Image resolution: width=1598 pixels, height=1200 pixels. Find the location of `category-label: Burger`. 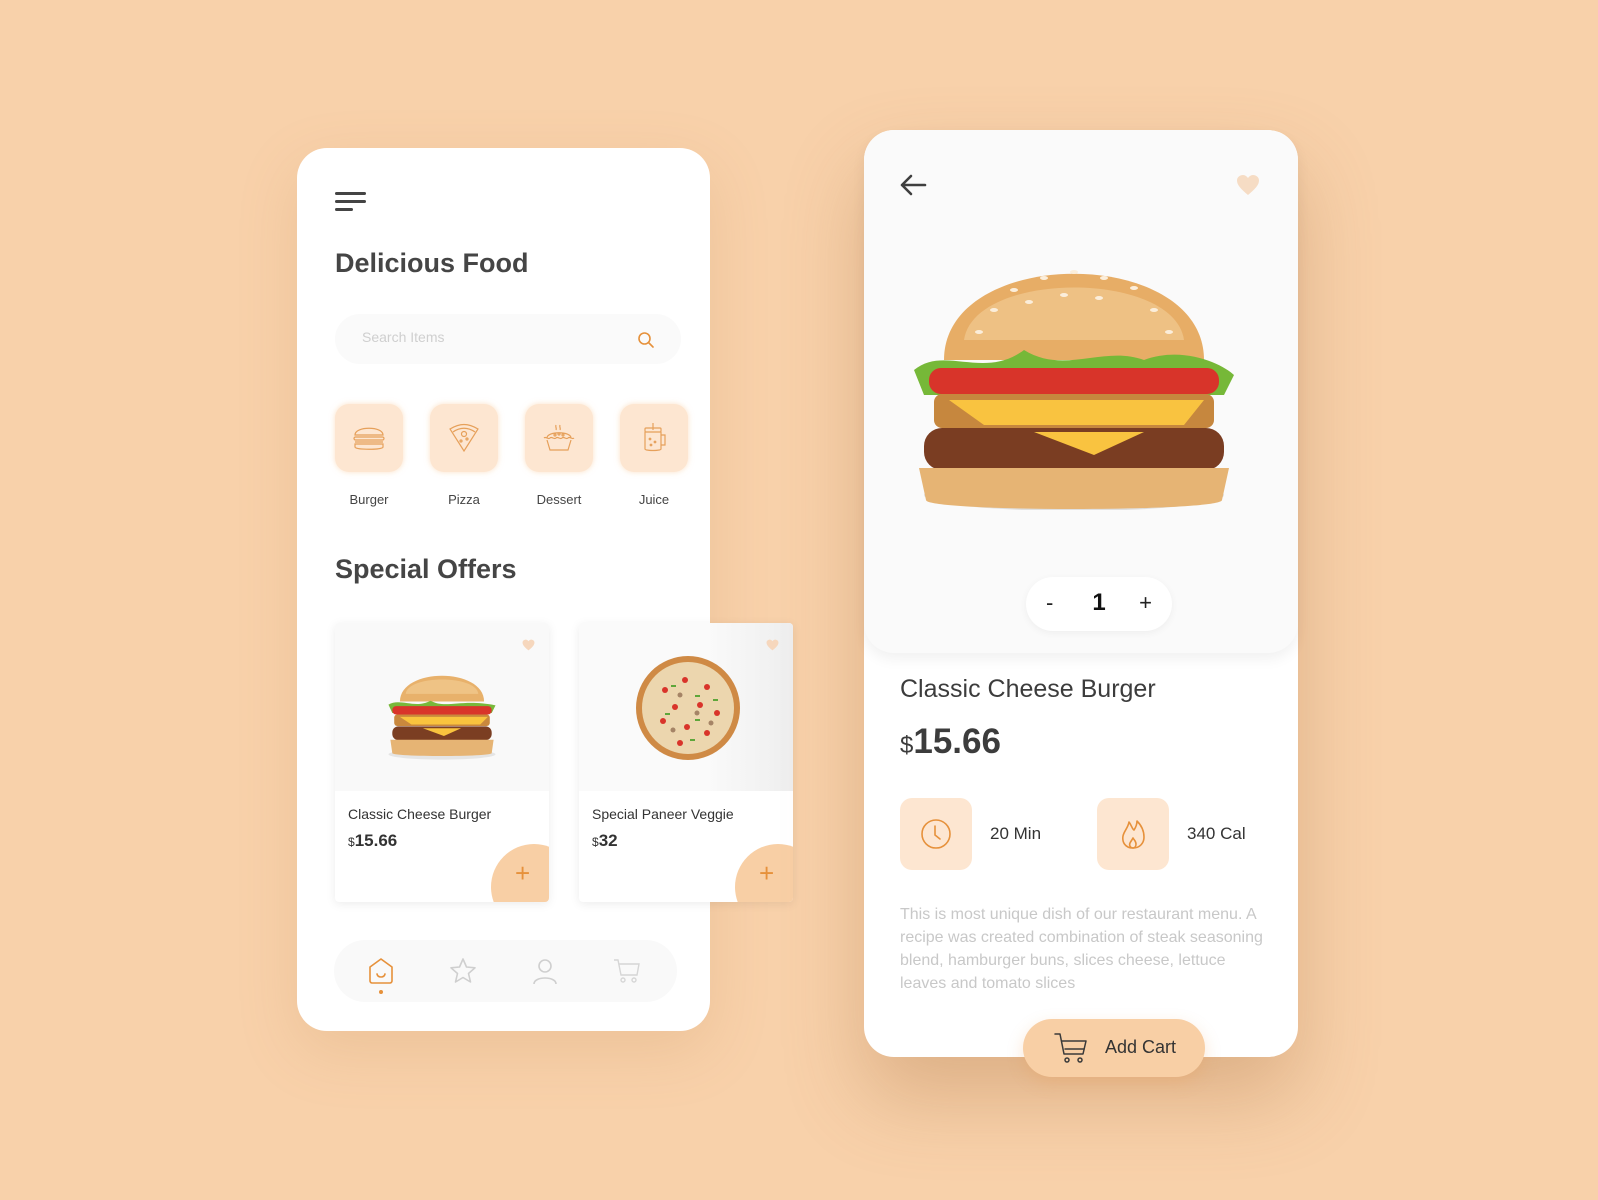

category-label: Burger is located at coordinates (369, 499).